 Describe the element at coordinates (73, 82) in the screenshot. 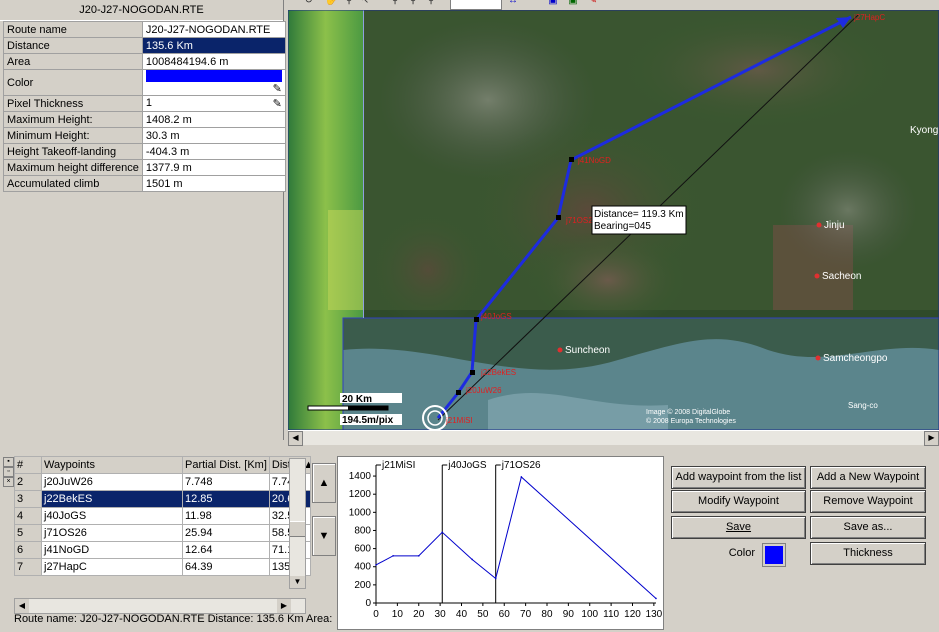

I see `property-key: Color` at that location.